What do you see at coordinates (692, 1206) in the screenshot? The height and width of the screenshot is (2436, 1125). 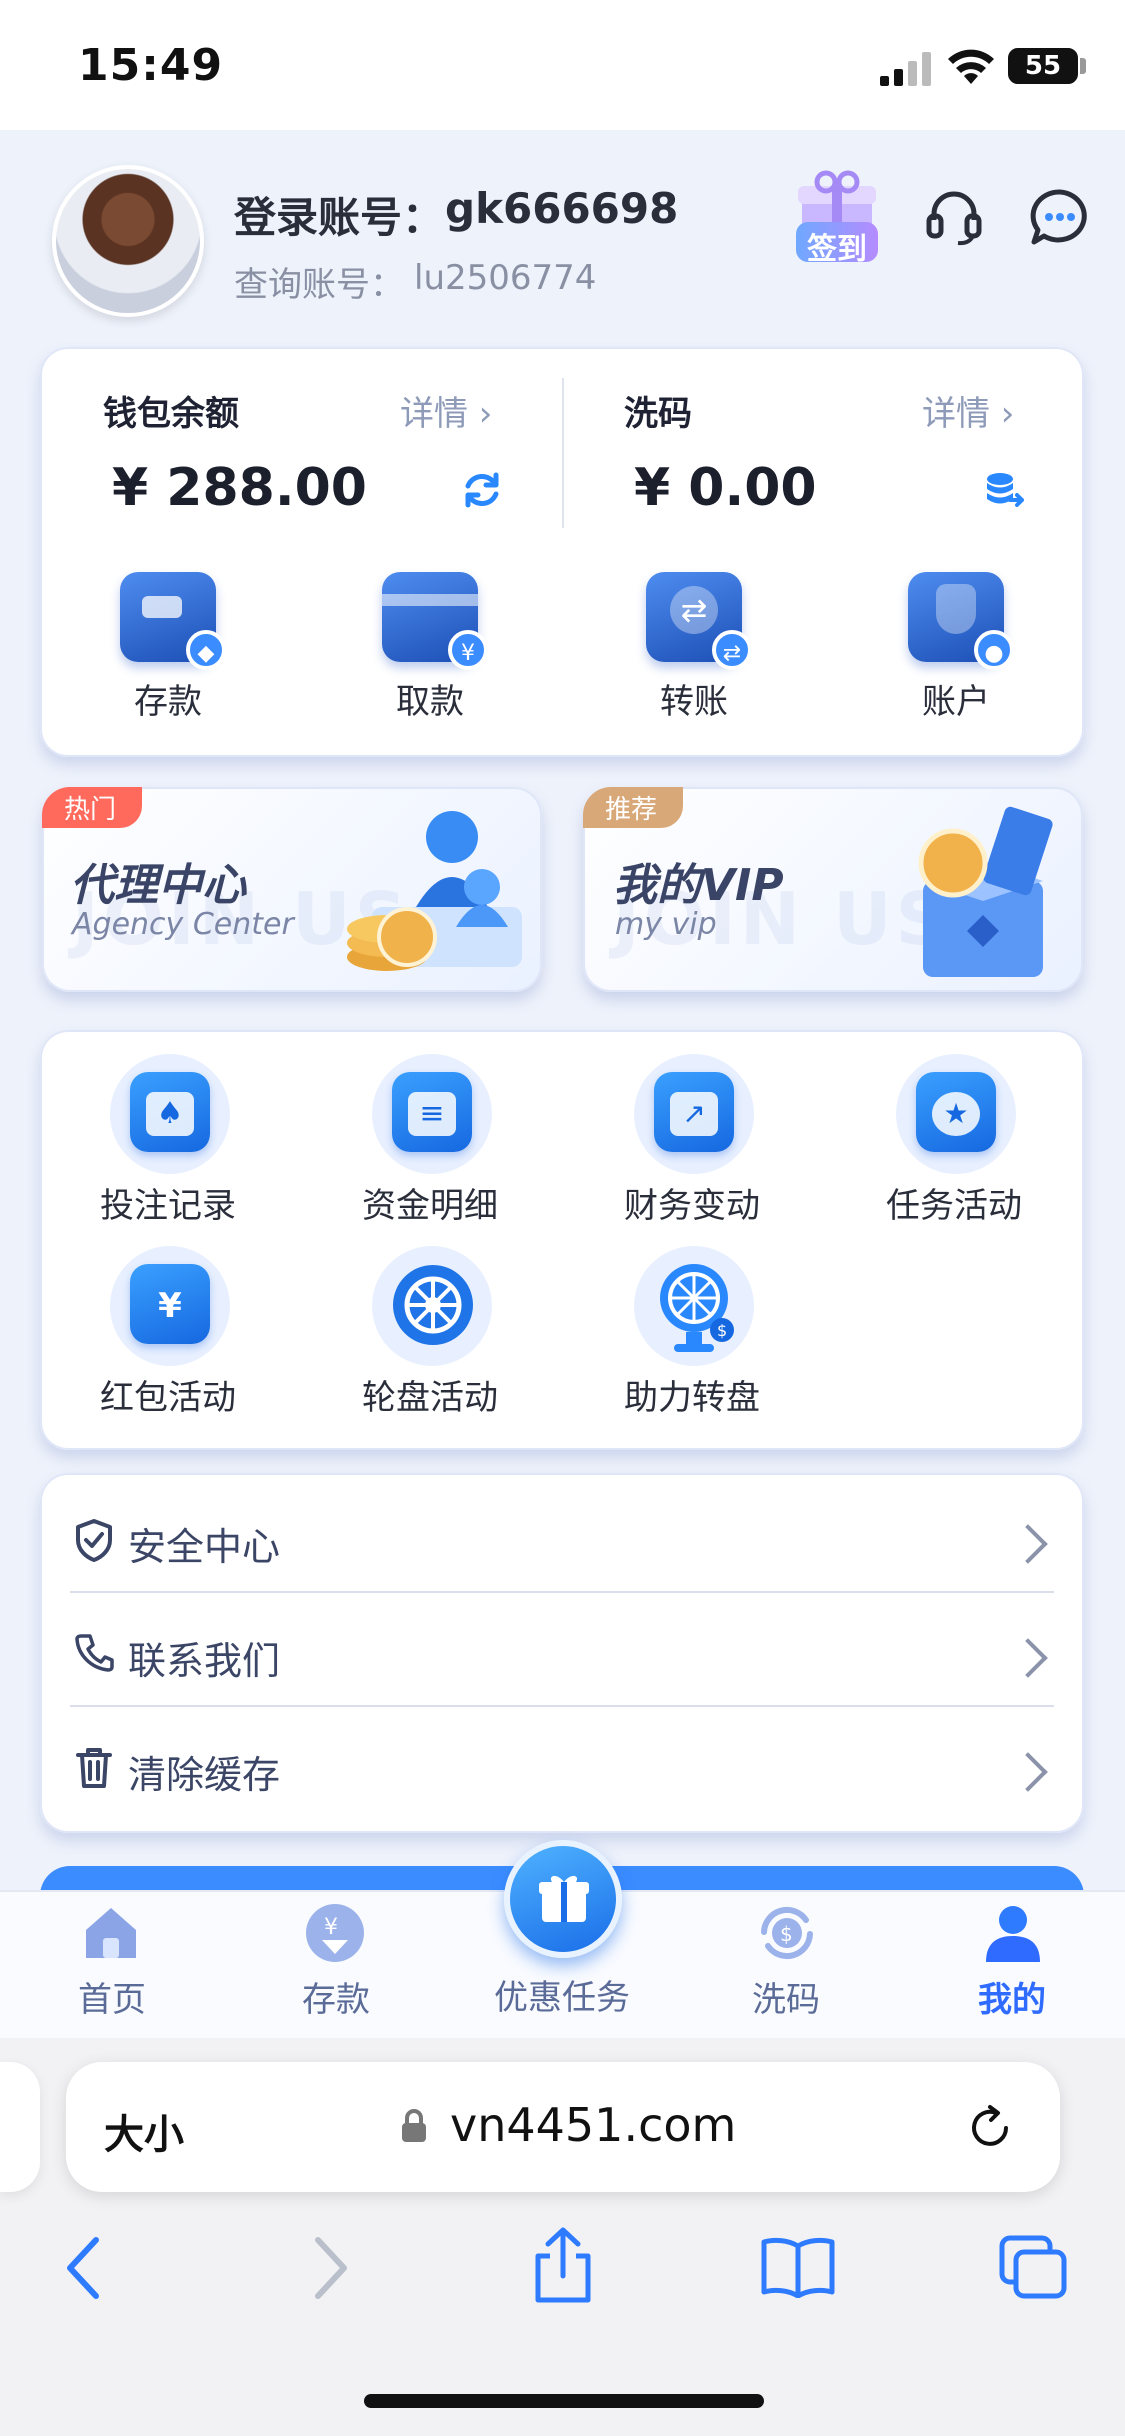 I see `finance-change-label: 财务变动` at bounding box center [692, 1206].